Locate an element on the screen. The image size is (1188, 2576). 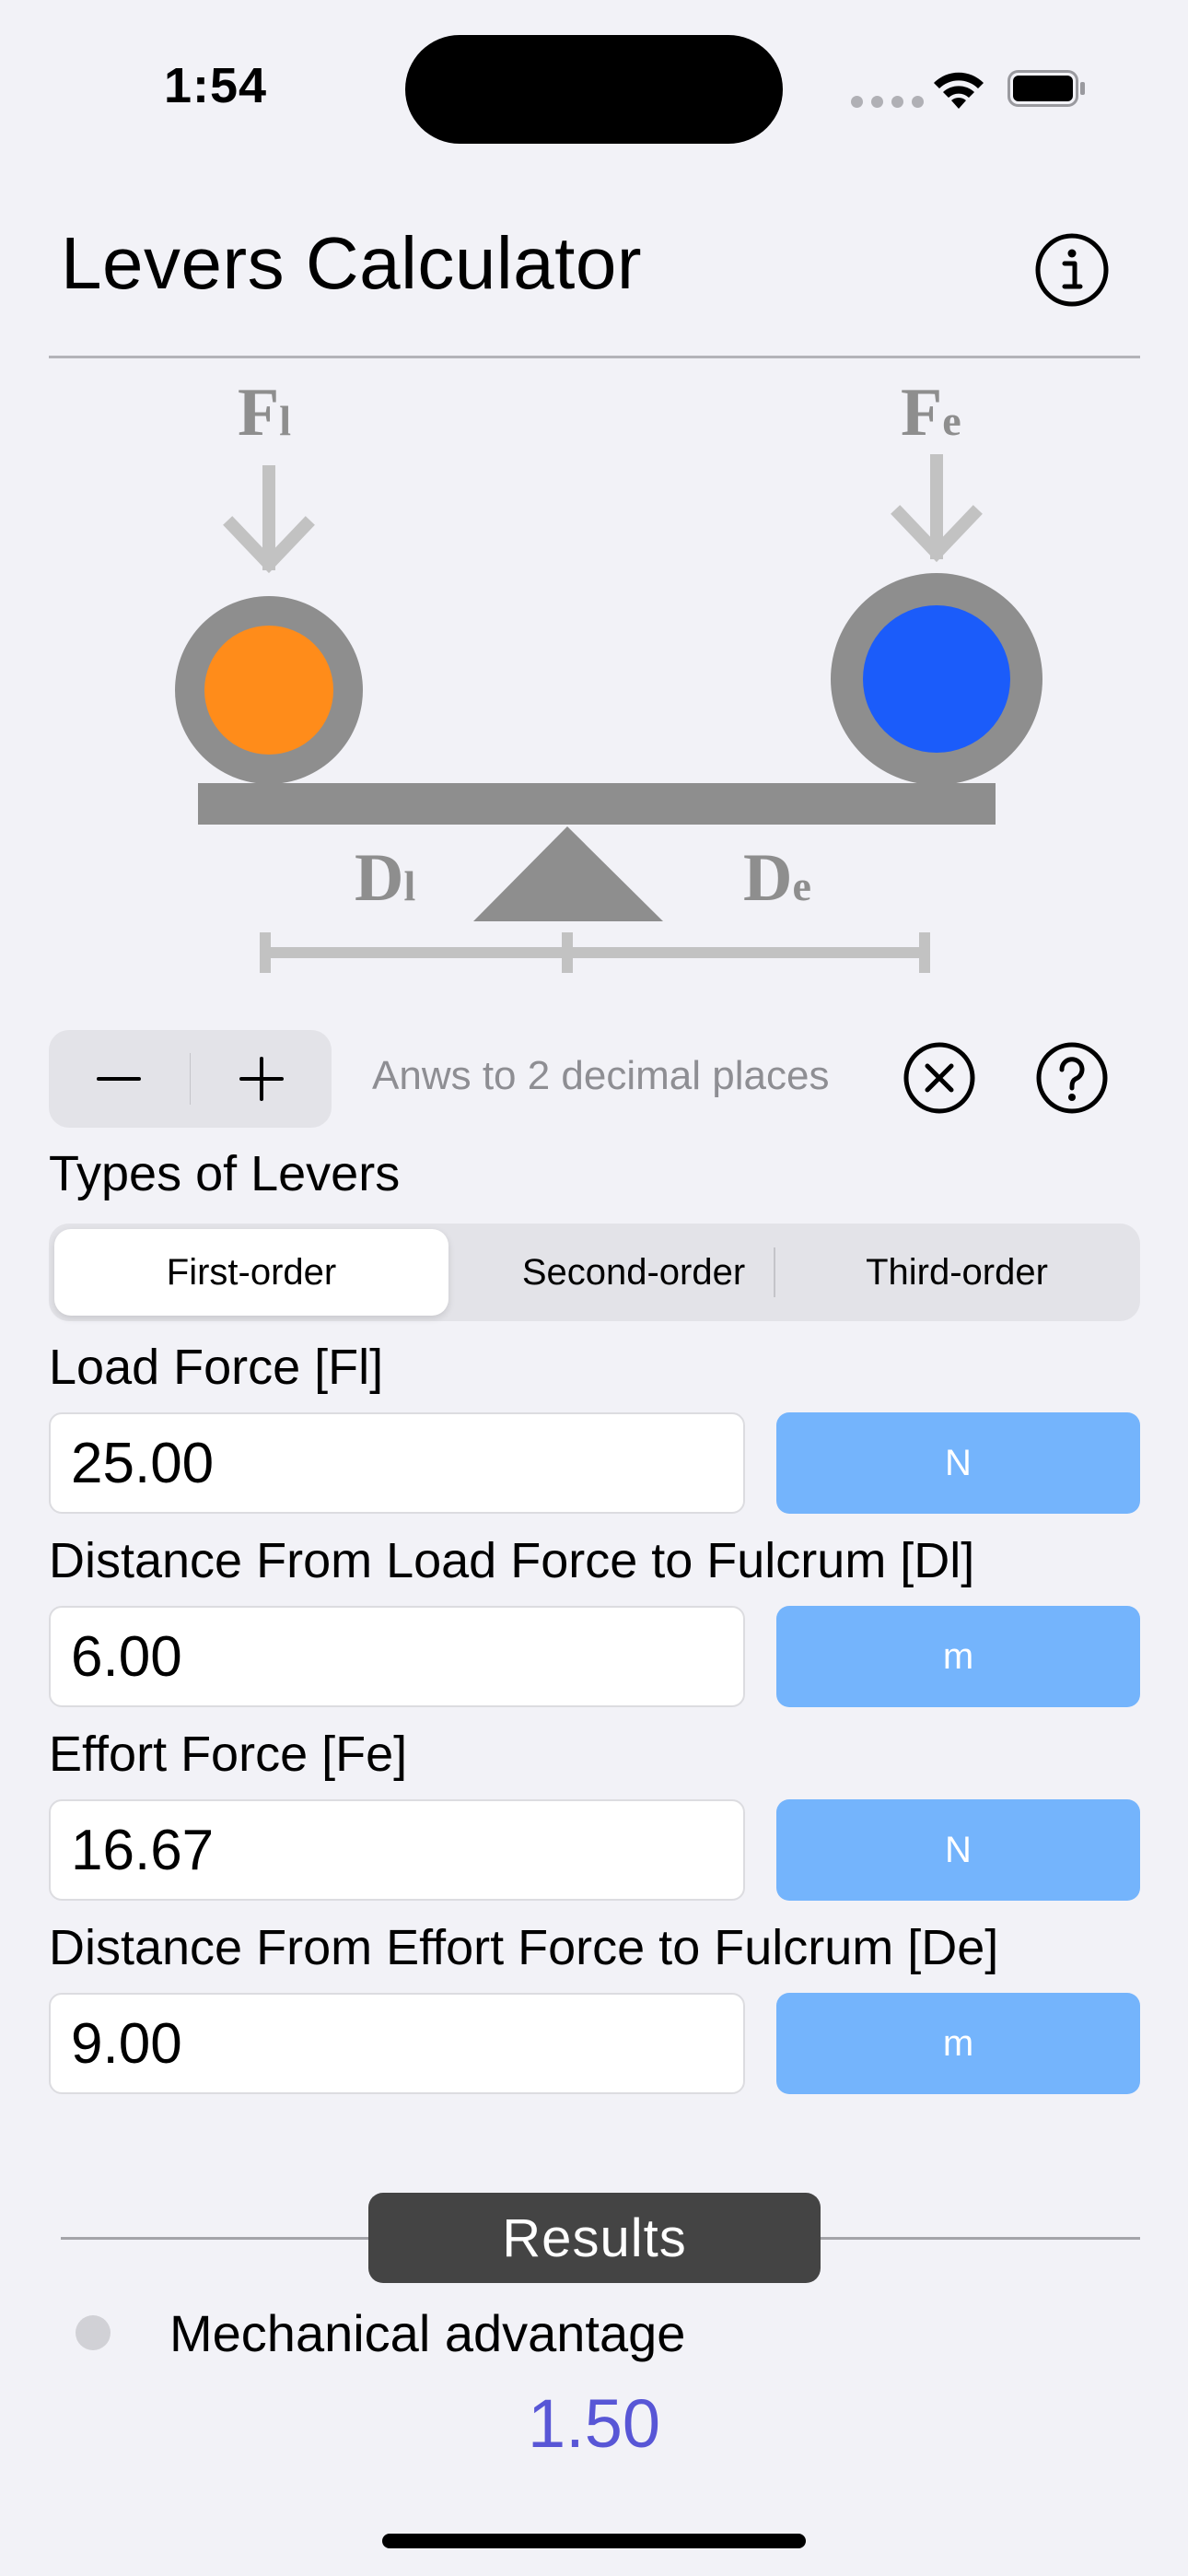
segment-third-order: Third-order is located at coordinates (957, 1272).